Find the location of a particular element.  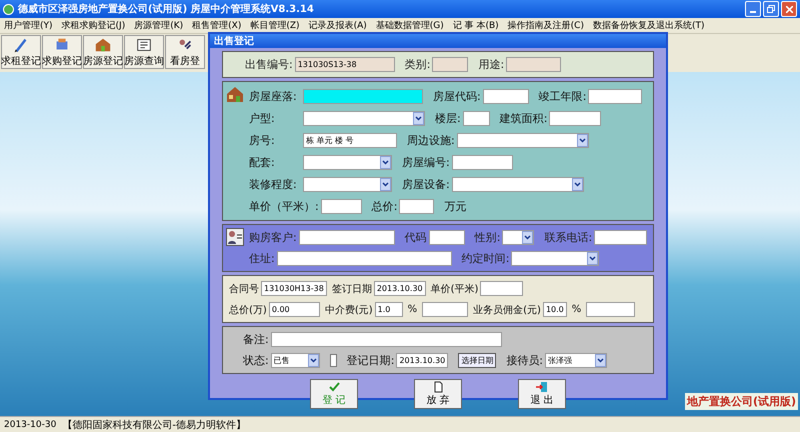

field-label: 房号: is located at coordinates (262, 140).